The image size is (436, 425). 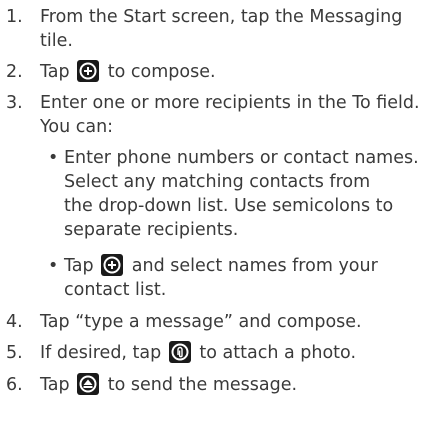 What do you see at coordinates (201, 322) in the screenshot?
I see `step-text: Tap “type a message” and compose.` at bounding box center [201, 322].